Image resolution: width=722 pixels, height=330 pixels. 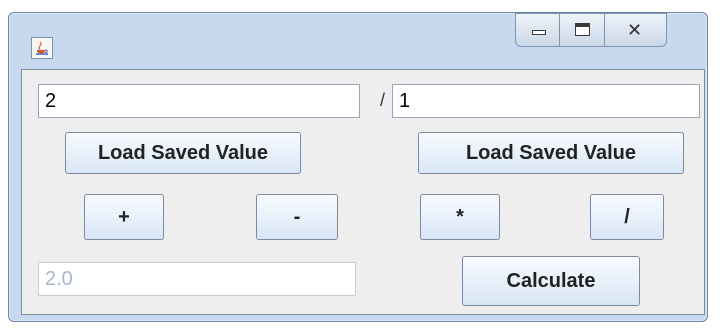 I want to click on close-button: ✕, so click(x=636, y=30).